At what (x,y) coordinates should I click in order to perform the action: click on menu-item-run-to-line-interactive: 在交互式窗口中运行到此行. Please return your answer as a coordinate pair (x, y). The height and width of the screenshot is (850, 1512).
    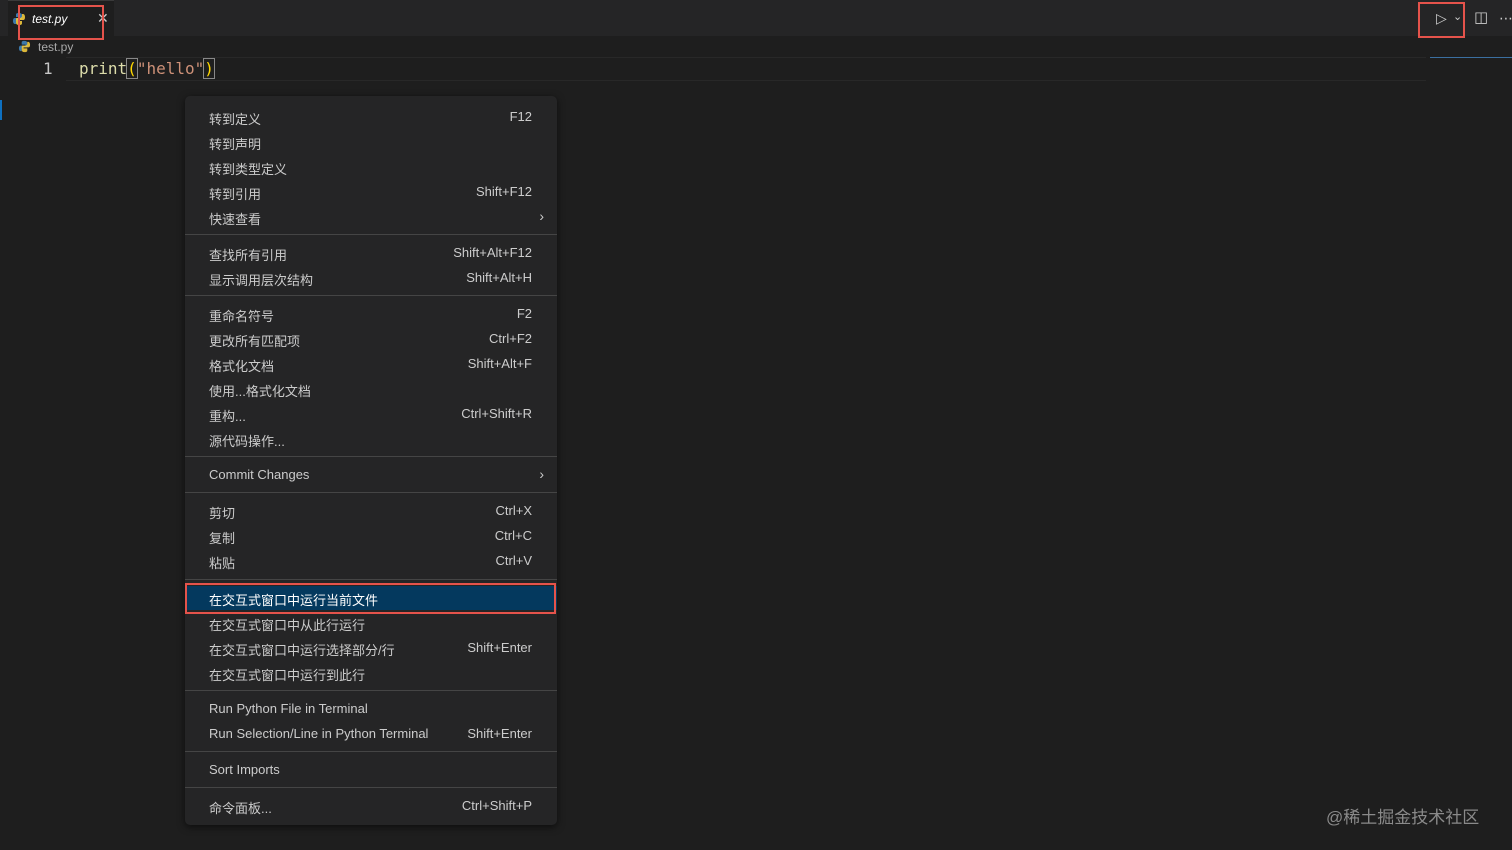
    Looking at the image, I should click on (371, 673).